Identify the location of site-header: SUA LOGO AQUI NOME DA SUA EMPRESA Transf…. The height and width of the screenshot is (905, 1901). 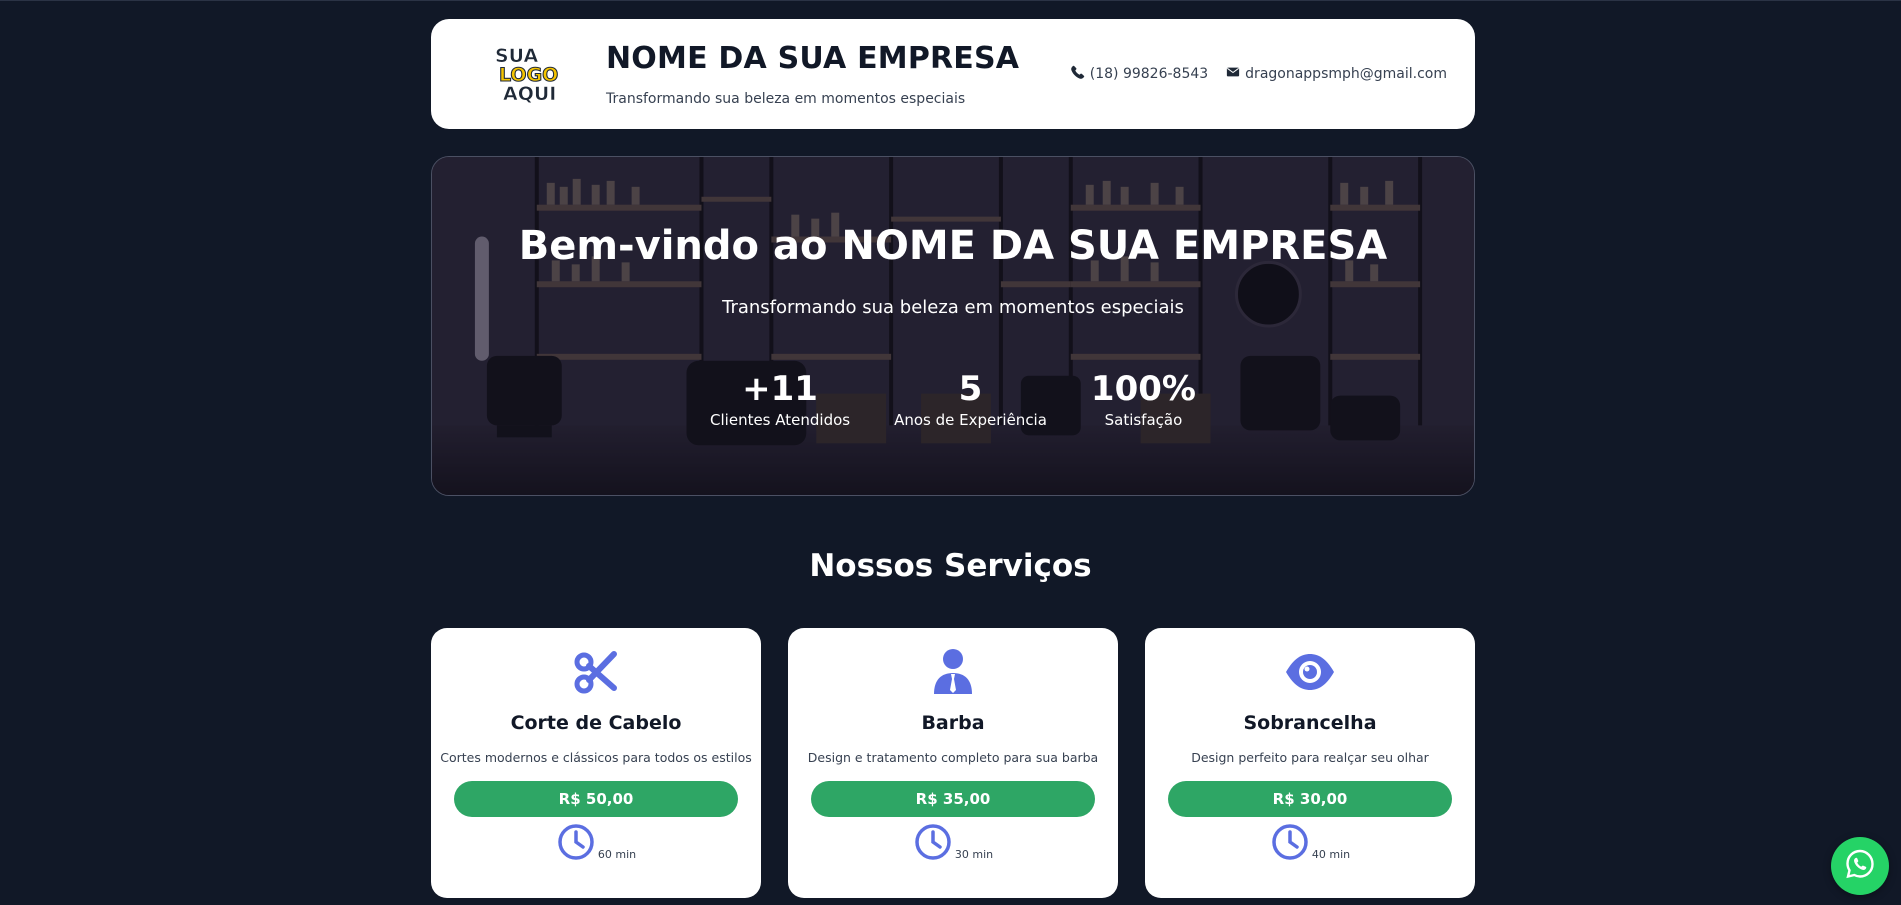
(953, 74).